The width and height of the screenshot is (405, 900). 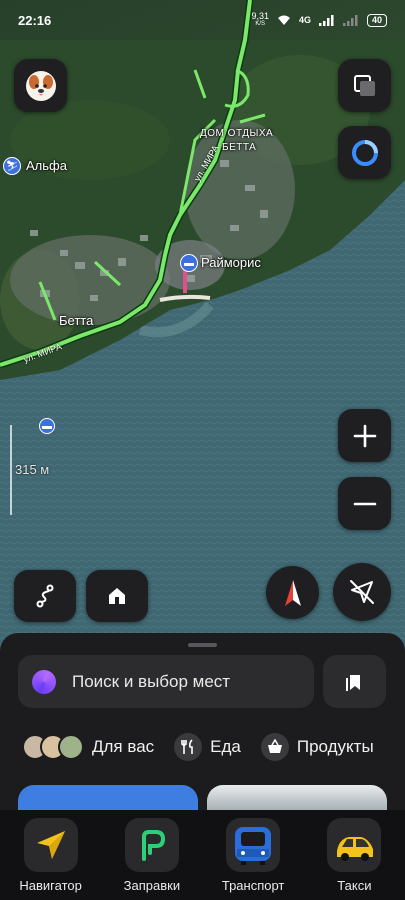 What do you see at coordinates (53, 747) in the screenshot?
I see `for-you-avatars` at bounding box center [53, 747].